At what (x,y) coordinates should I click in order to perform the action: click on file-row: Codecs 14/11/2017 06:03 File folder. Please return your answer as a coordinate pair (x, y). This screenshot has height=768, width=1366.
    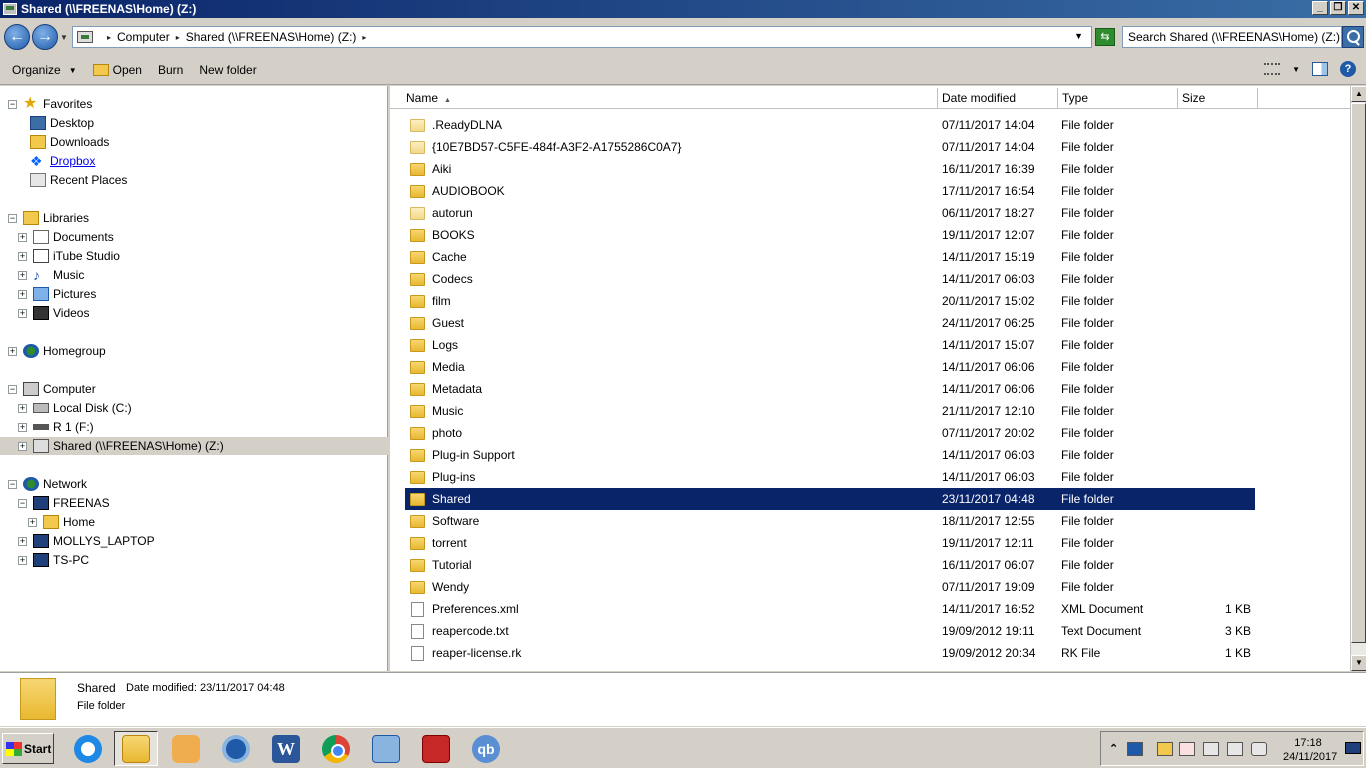
    Looking at the image, I should click on (830, 279).